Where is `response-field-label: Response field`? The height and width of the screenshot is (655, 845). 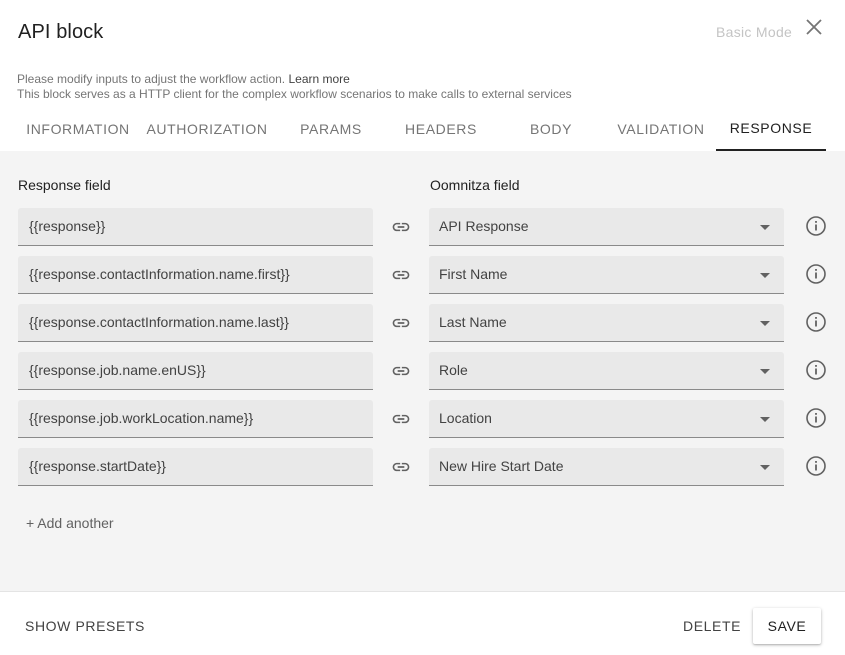
response-field-label: Response field is located at coordinates (64, 185).